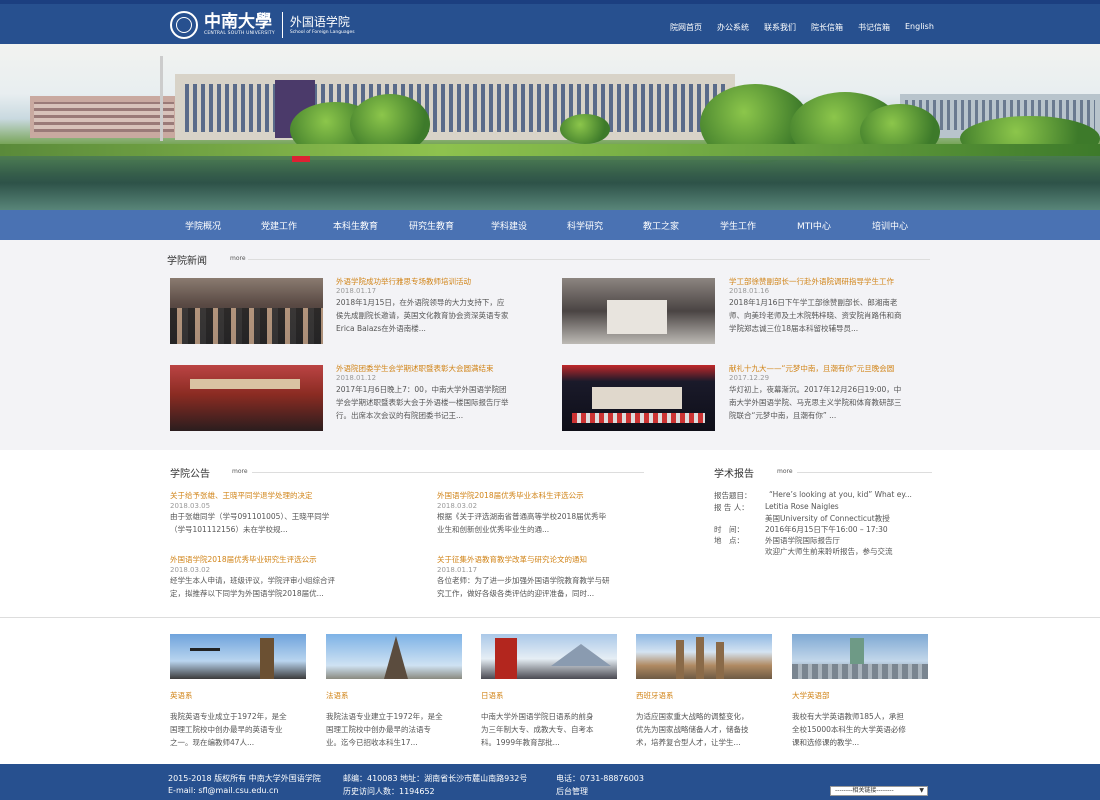 The height and width of the screenshot is (800, 1100). Describe the element at coordinates (864, 472) in the screenshot. I see `reports-divider` at that location.